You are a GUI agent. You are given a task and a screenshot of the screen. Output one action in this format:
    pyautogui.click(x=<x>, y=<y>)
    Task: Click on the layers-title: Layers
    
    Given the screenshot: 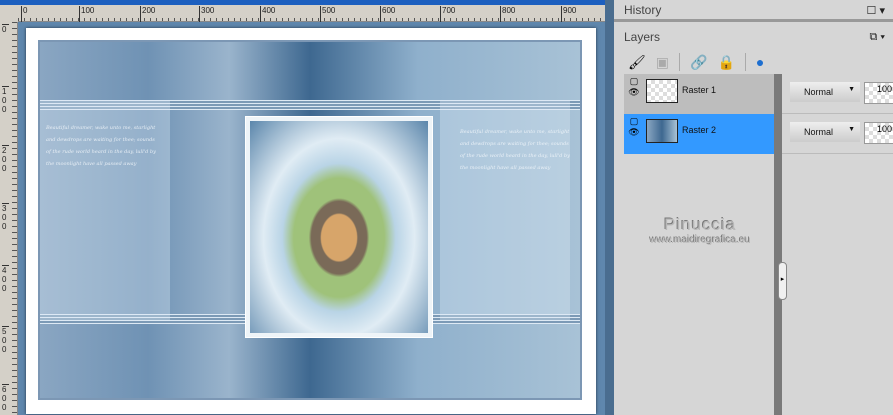 What is the action you would take?
    pyautogui.click(x=642, y=37)
    